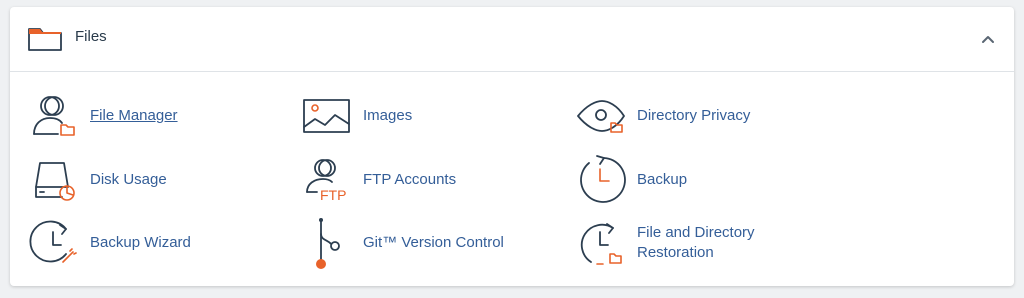 This screenshot has width=1024, height=298. What do you see at coordinates (45, 39) in the screenshot?
I see `folder-icon` at bounding box center [45, 39].